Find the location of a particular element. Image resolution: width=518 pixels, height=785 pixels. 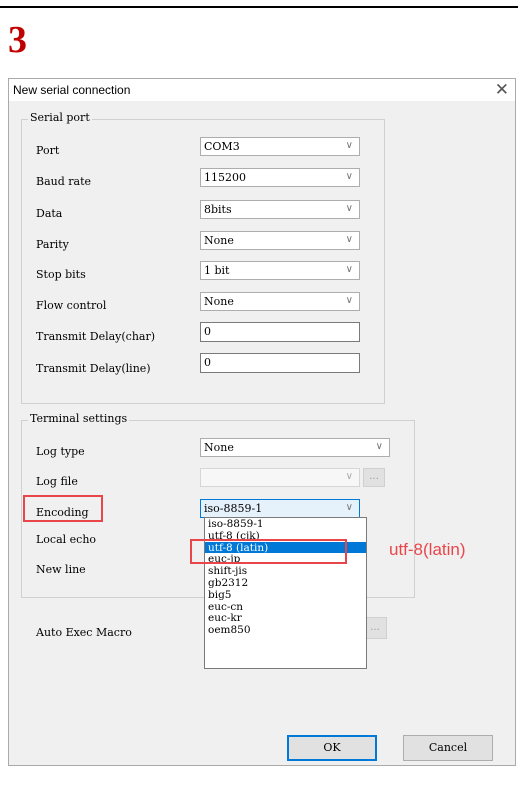

encoding-option: big5 is located at coordinates (285, 595).